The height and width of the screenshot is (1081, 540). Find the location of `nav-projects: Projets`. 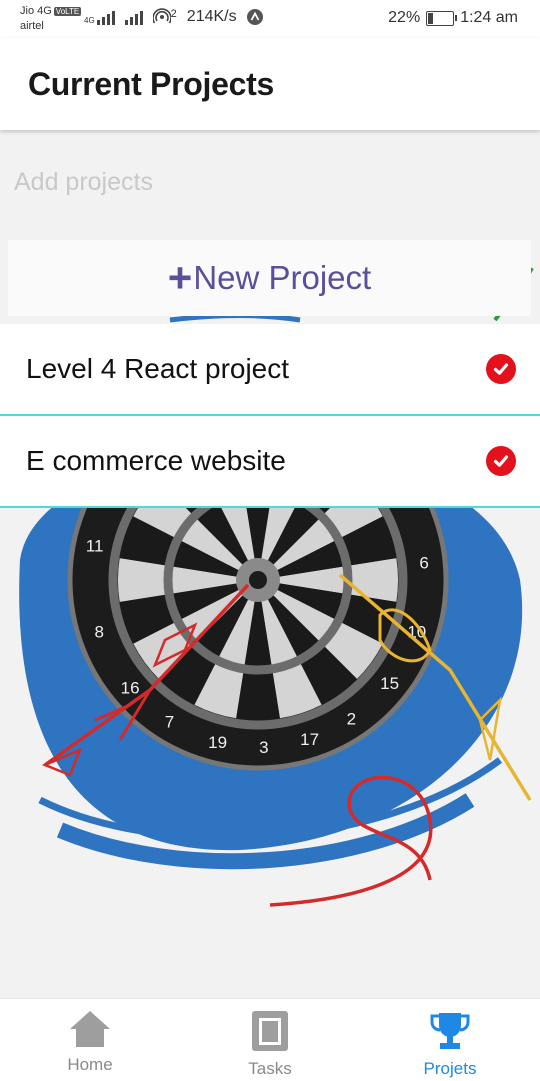

nav-projects: Projets is located at coordinates (450, 1040).